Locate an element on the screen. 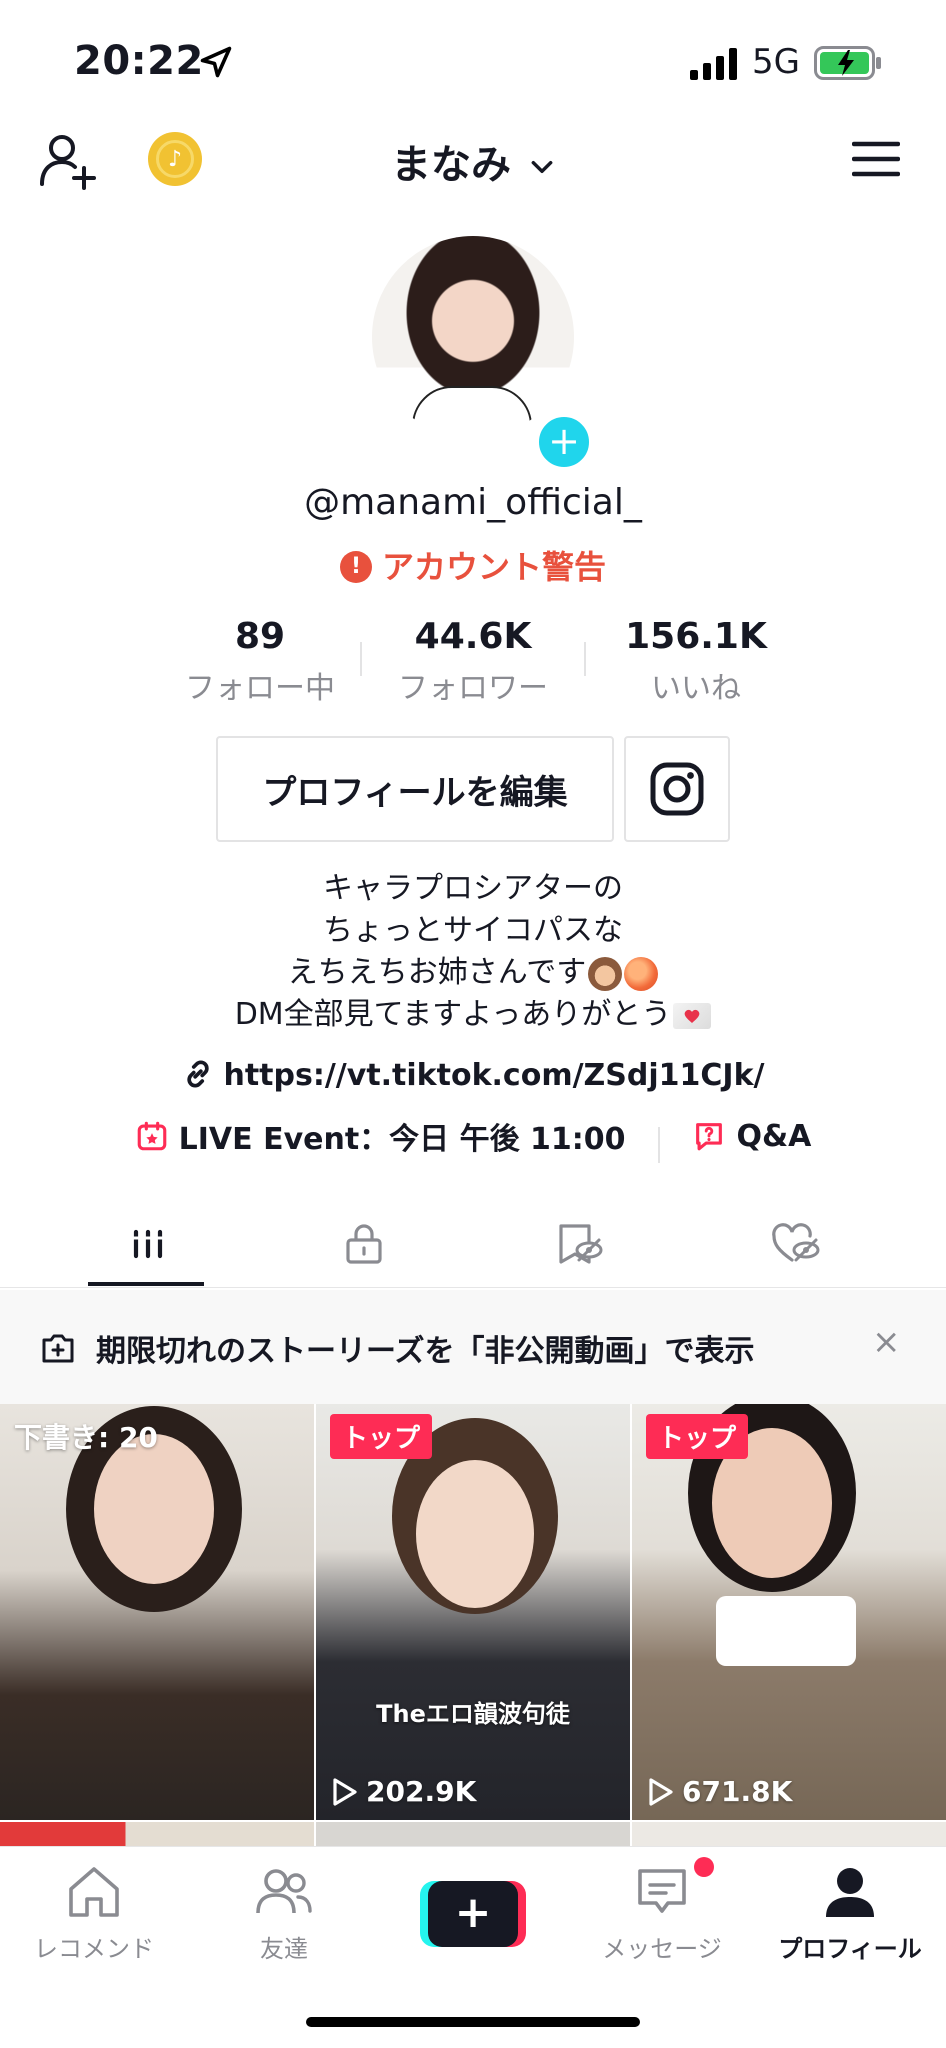  story-banner: 期限切れのストーリーズを「非公開動画」で表示 × is located at coordinates (473, 1347).